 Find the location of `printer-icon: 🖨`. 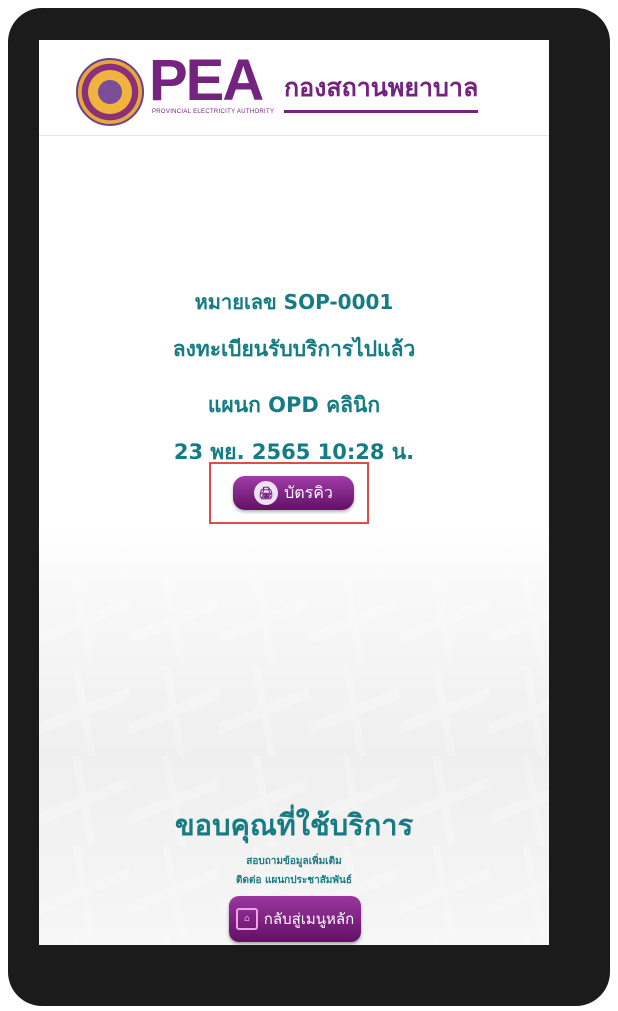

printer-icon: 🖨 is located at coordinates (266, 493).